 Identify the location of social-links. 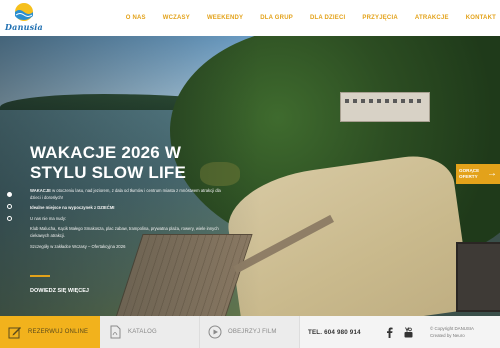
(399, 332).